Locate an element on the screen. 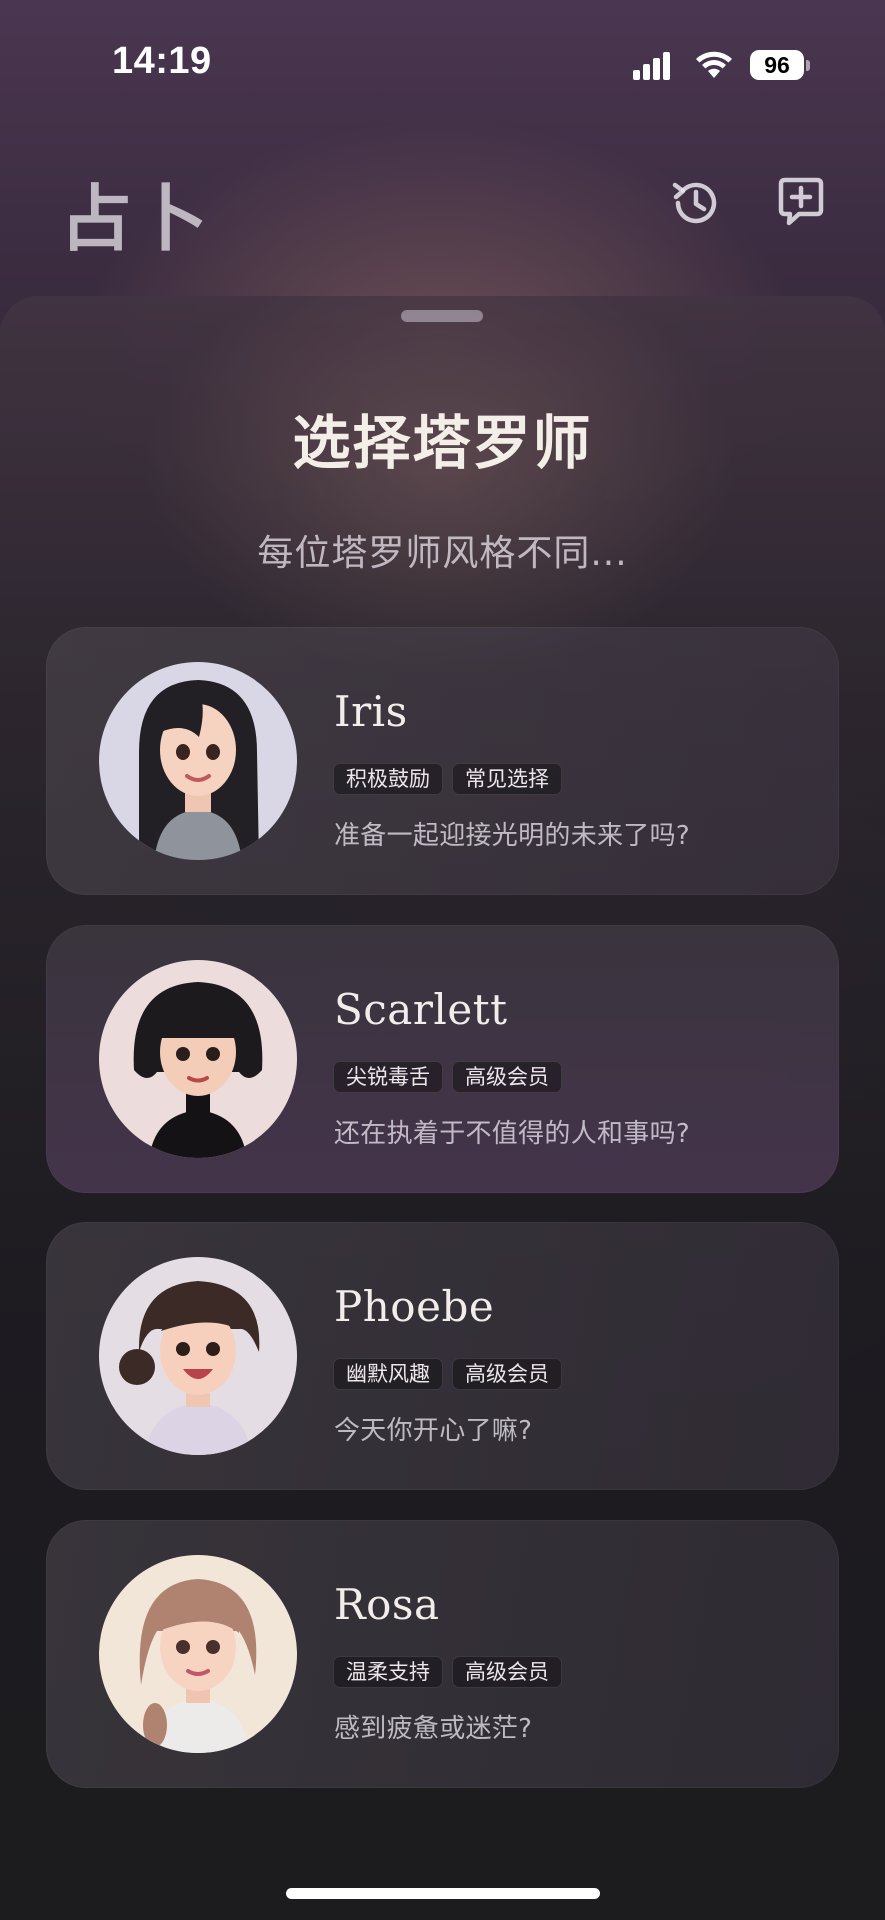 The image size is (885, 1920). new-chat-icon is located at coordinates (801, 202).